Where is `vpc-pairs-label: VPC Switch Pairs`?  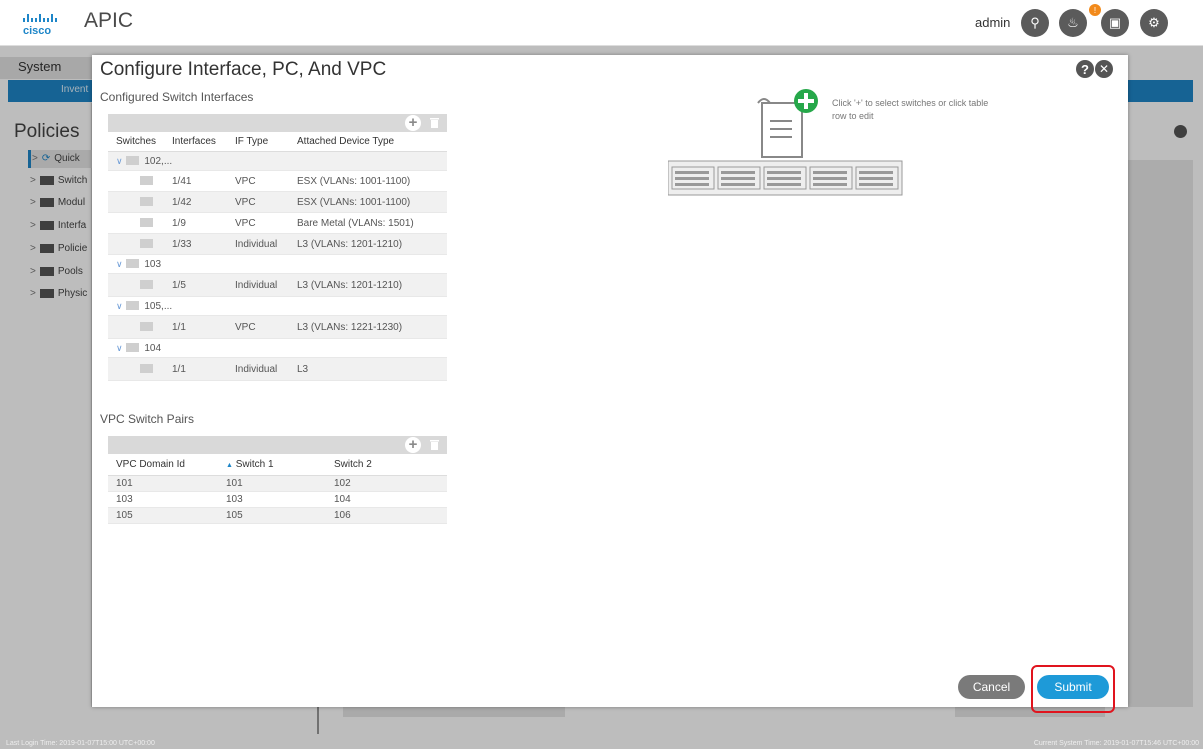
vpc-pairs-label: VPC Switch Pairs is located at coordinates (147, 419).